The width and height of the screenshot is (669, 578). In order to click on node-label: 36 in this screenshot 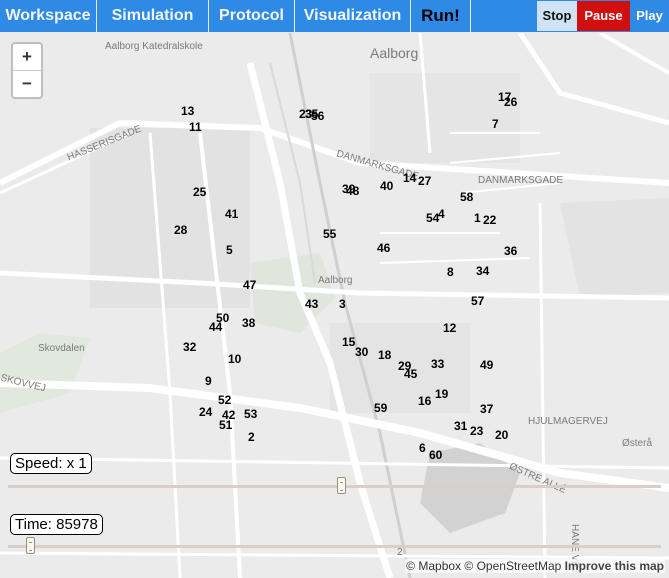, I will do `click(510, 251)`.